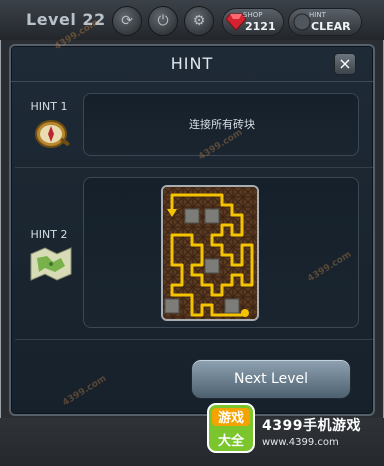  Describe the element at coordinates (49, 234) in the screenshot. I see `hint2-label: HINT 2` at that location.